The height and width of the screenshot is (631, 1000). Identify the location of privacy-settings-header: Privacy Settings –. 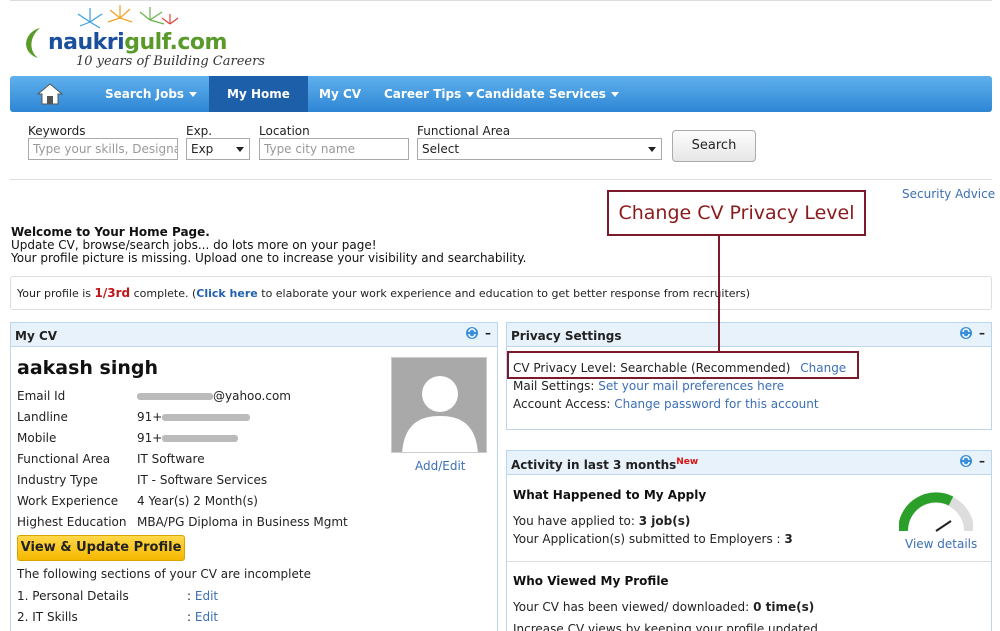
(749, 335).